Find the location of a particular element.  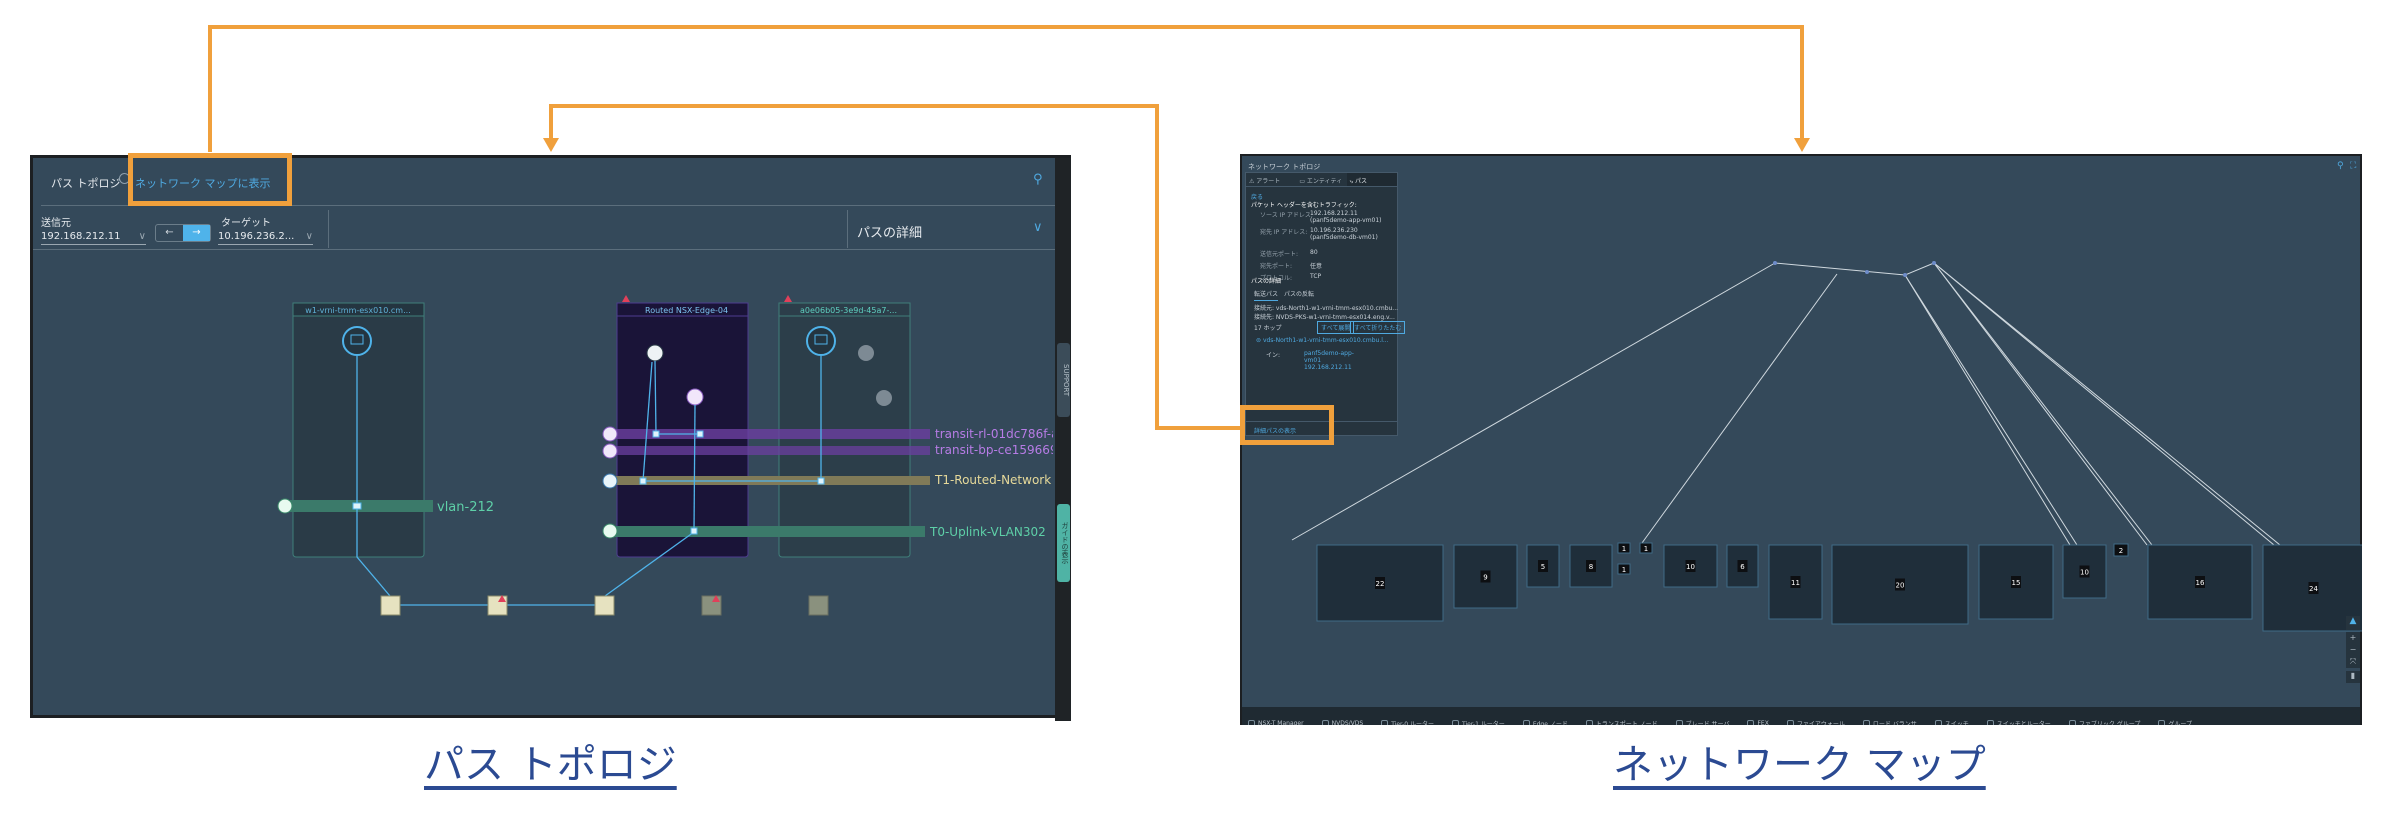

panel-toggle-icon: ▮ is located at coordinates (2353, 677).